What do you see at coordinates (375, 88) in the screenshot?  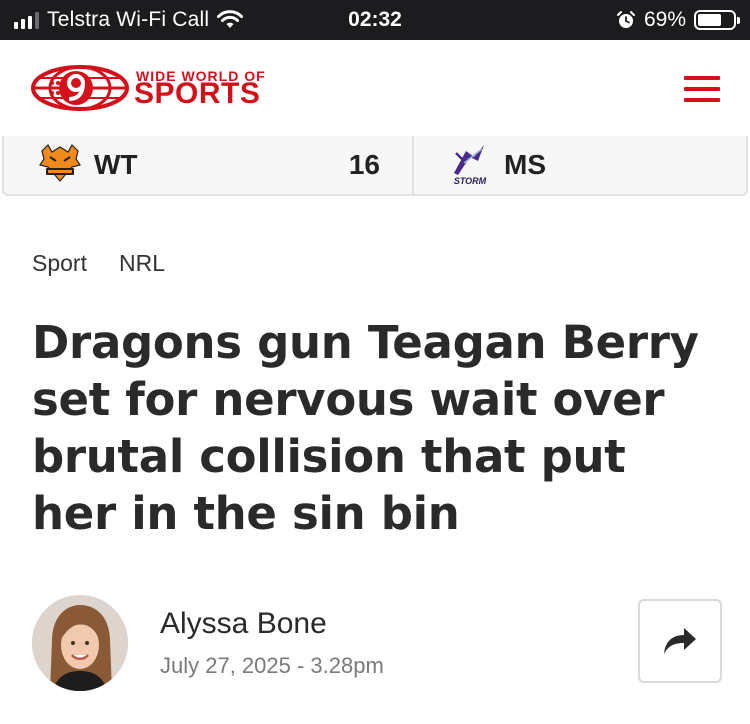 I see `site-header: WIDE WORLD OF SPORTS` at bounding box center [375, 88].